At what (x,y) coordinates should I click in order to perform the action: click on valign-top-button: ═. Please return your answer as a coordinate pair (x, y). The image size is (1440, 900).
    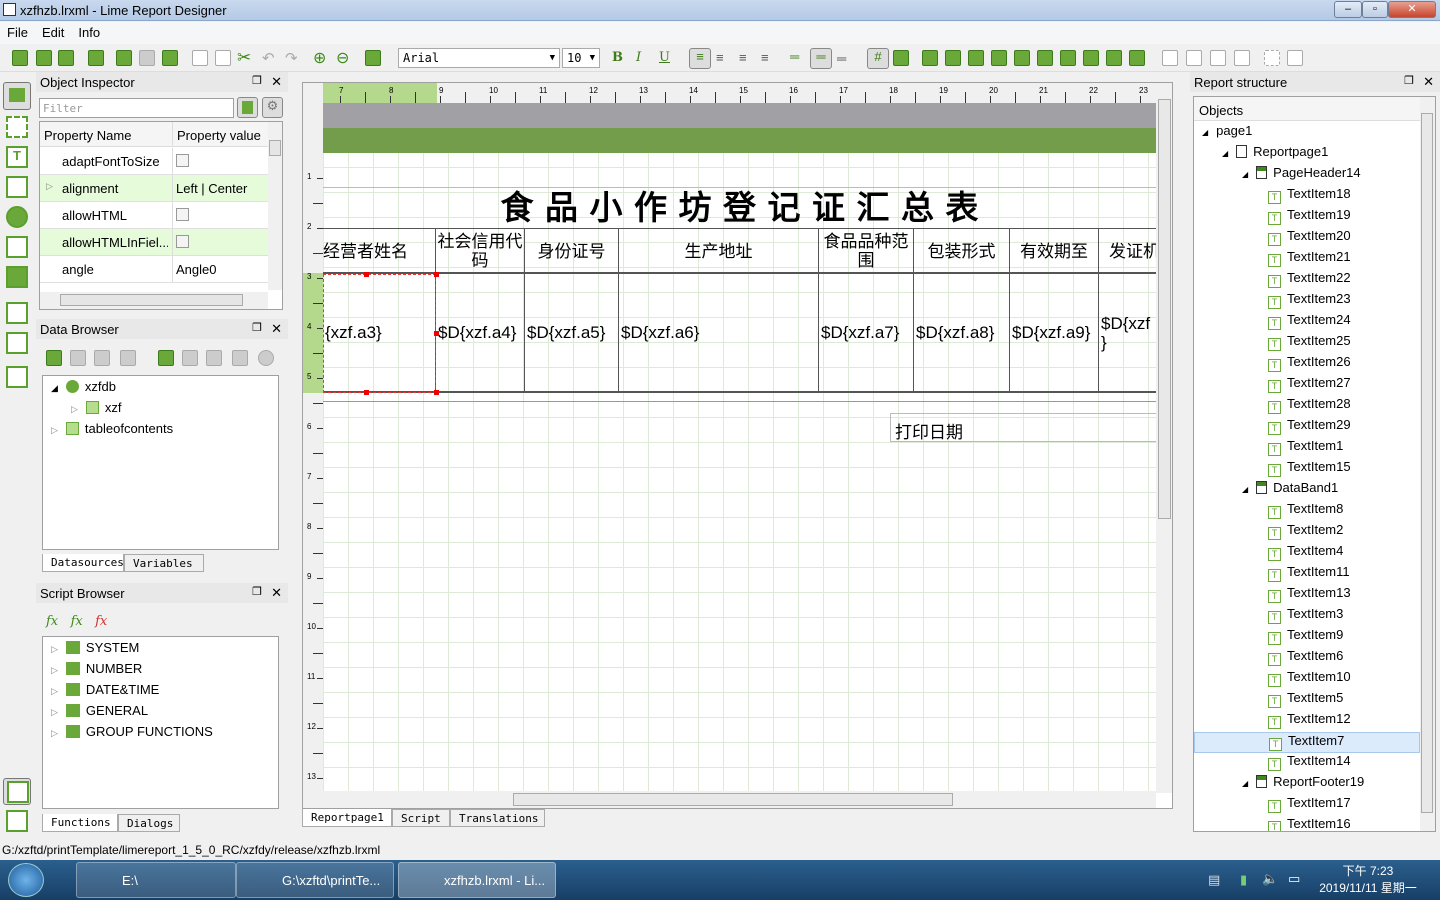
    Looking at the image, I should click on (794, 56).